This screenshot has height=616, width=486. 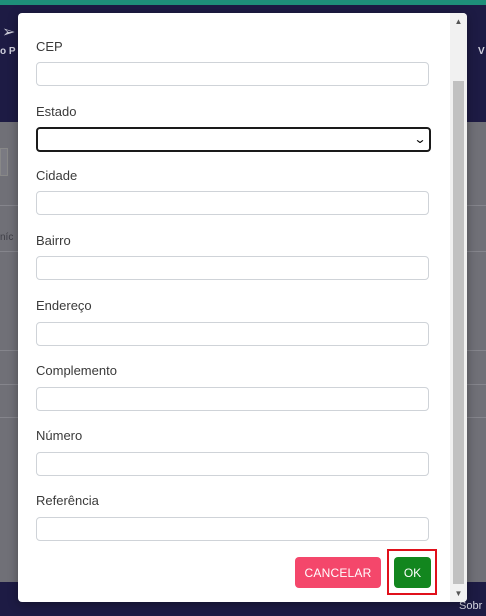 What do you see at coordinates (56, 111) in the screenshot?
I see `estado-label: Estado` at bounding box center [56, 111].